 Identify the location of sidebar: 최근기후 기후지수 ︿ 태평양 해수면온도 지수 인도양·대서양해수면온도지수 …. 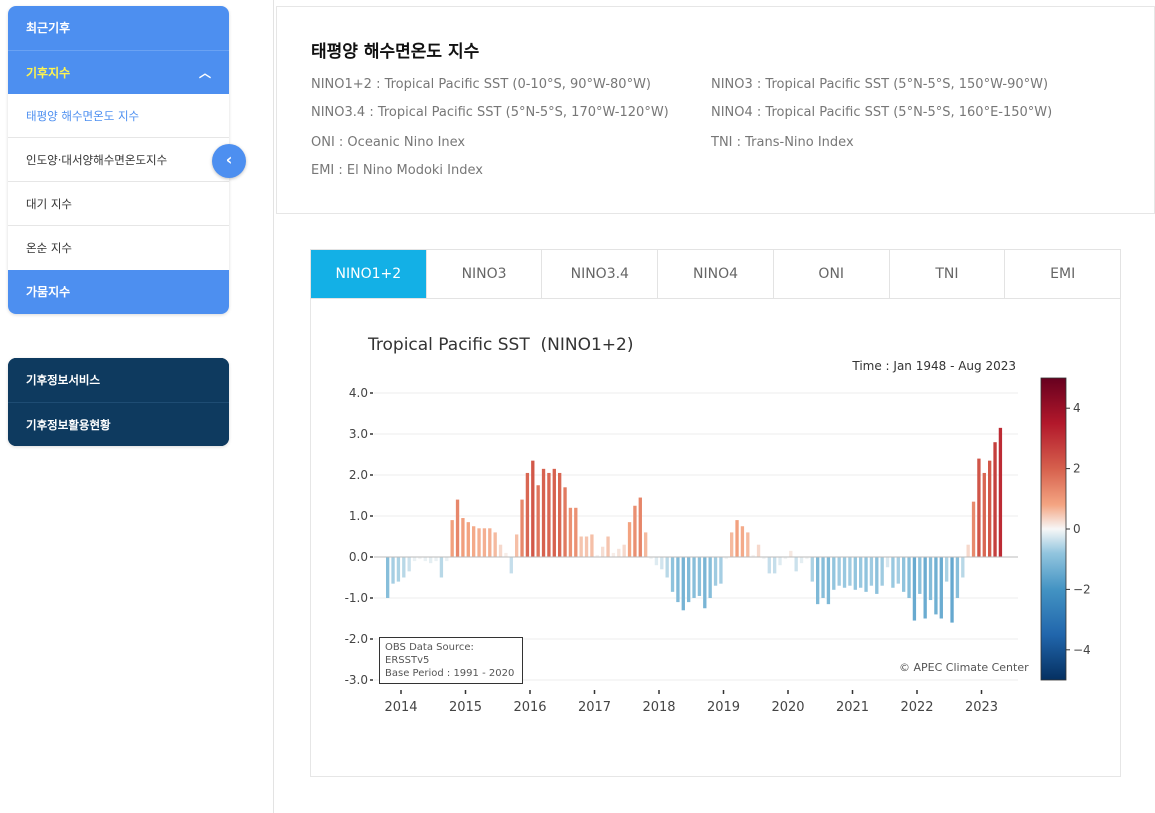
(118, 226).